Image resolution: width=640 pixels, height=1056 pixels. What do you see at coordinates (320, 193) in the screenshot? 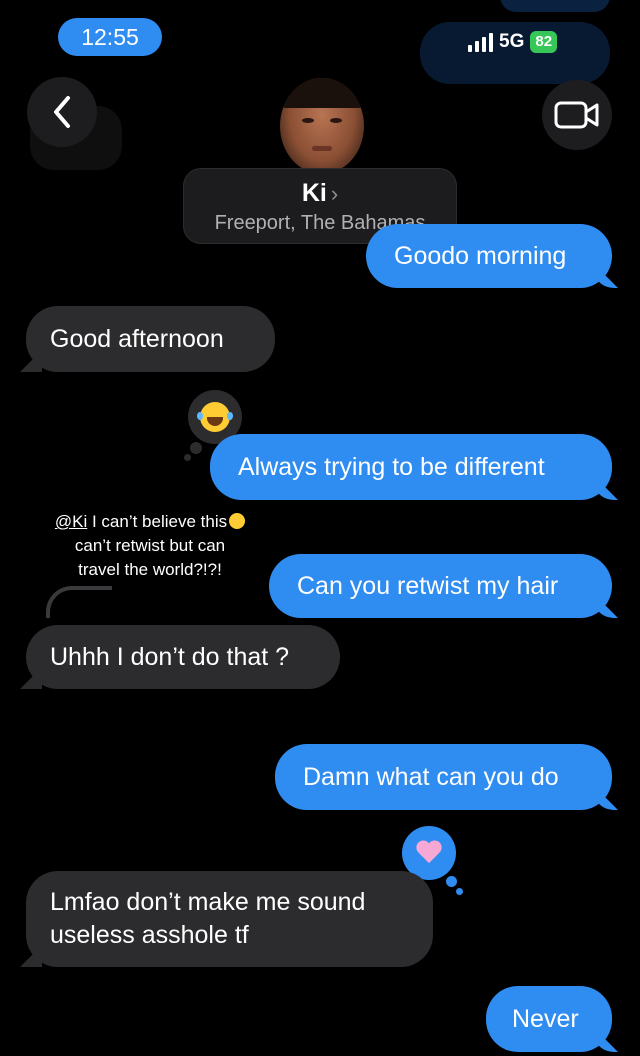
I see `contact-name: Ki ›` at bounding box center [320, 193].